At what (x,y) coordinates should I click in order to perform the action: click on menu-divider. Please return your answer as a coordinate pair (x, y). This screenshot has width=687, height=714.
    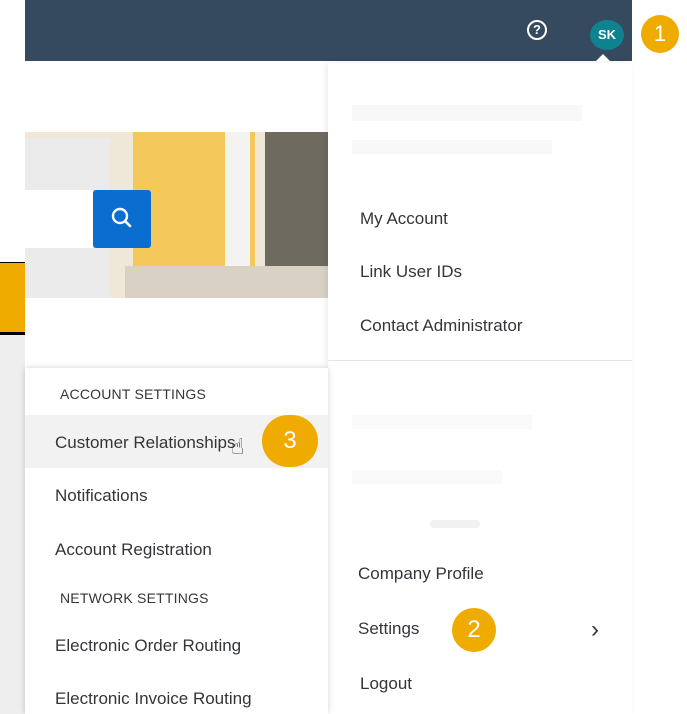
    Looking at the image, I should click on (480, 360).